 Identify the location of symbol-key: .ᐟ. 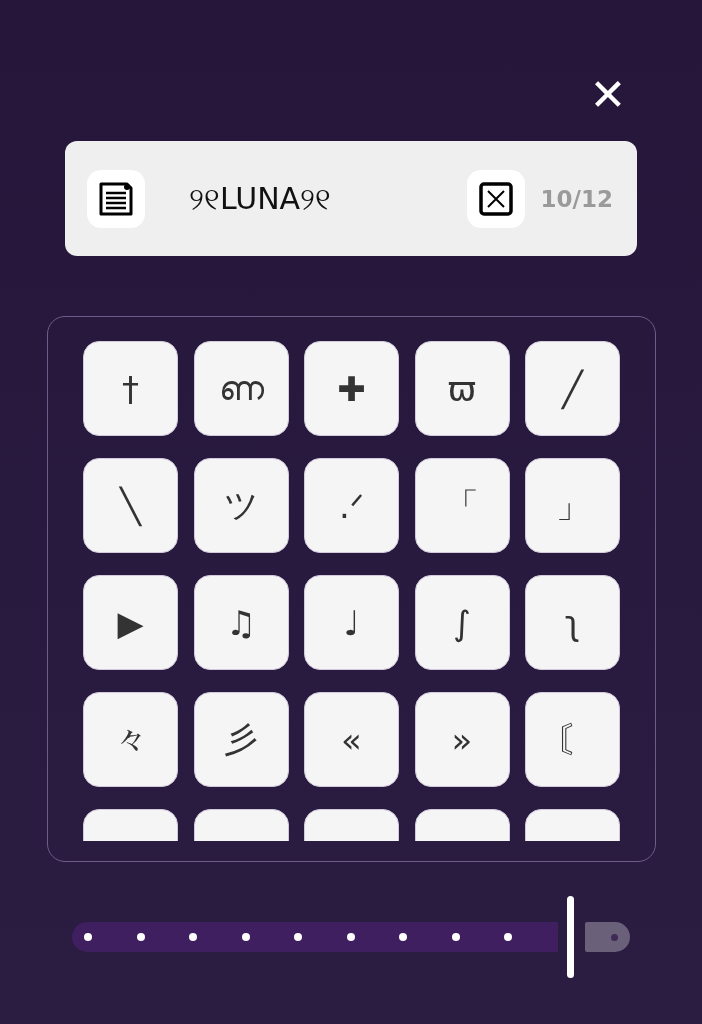
(351, 505).